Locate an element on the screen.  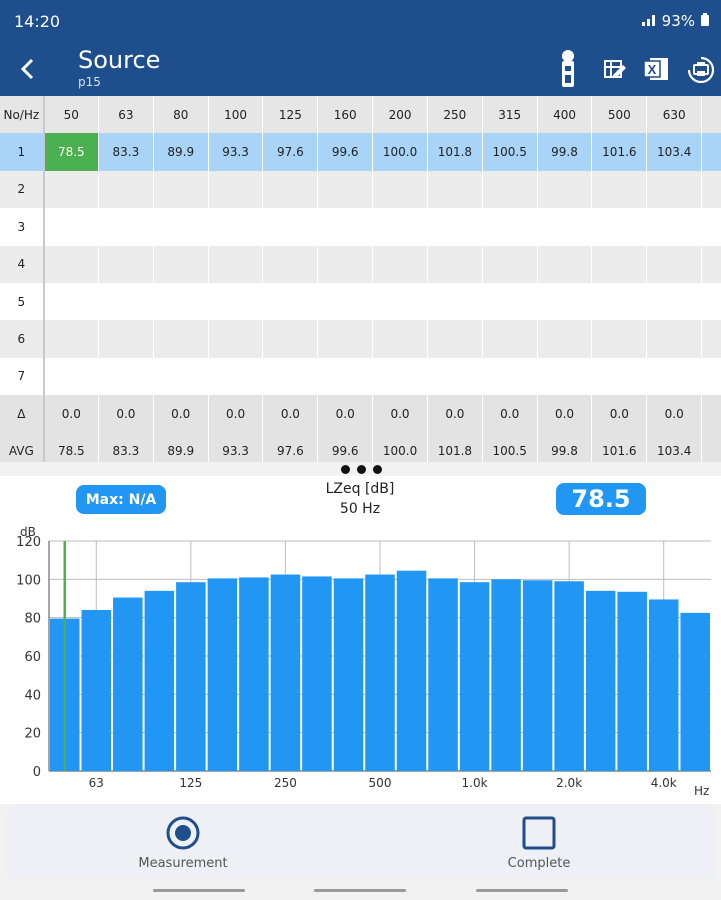
nav-complete: Complete is located at coordinates (539, 843).